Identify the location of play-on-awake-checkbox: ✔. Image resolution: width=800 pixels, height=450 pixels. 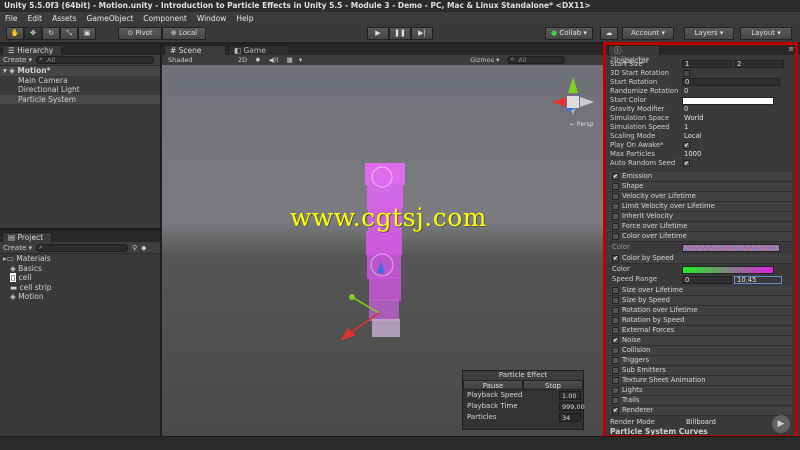
(686, 145).